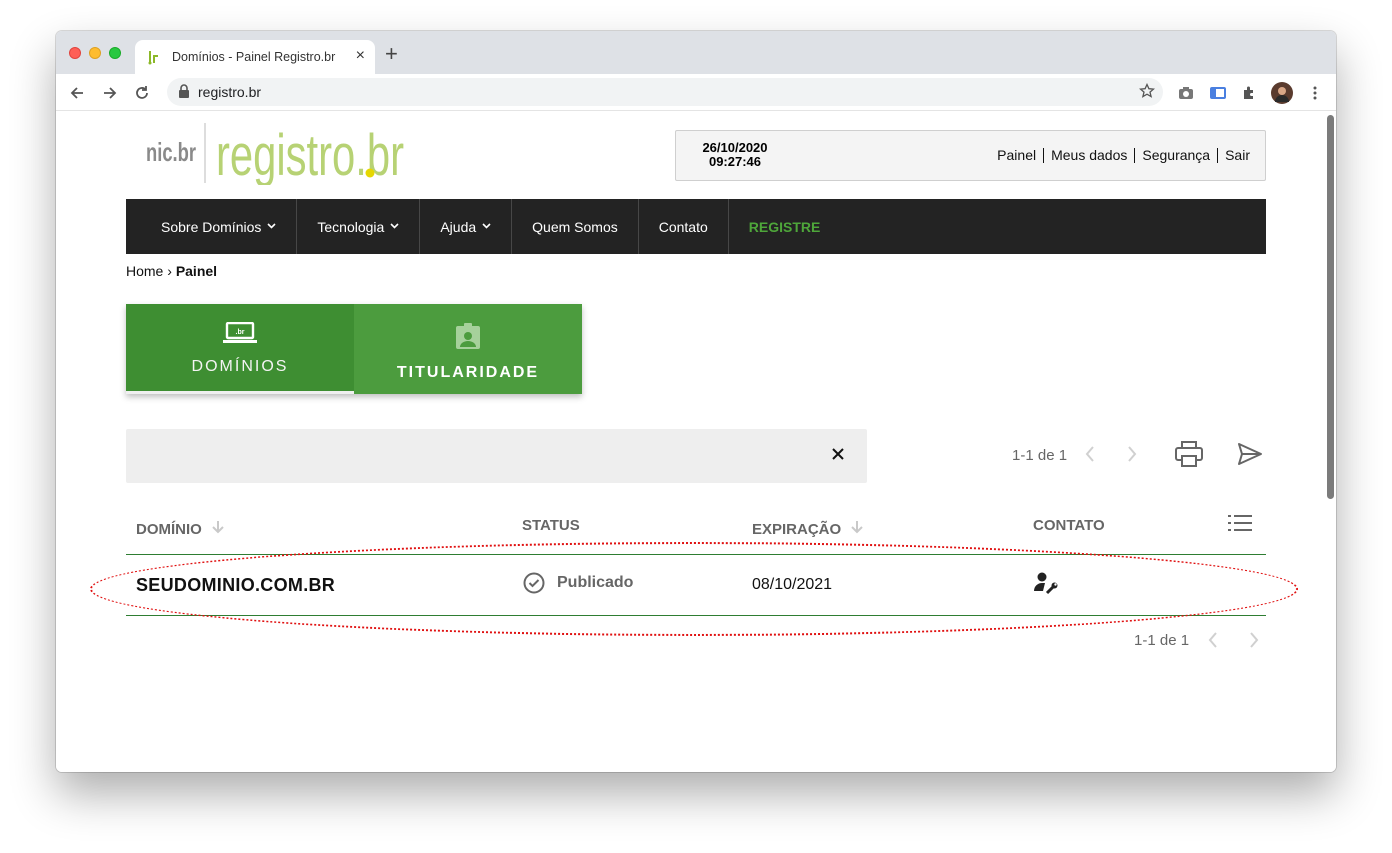 The width and height of the screenshot is (1392, 853). I want to click on highlight-annotation-oval, so click(694, 589).